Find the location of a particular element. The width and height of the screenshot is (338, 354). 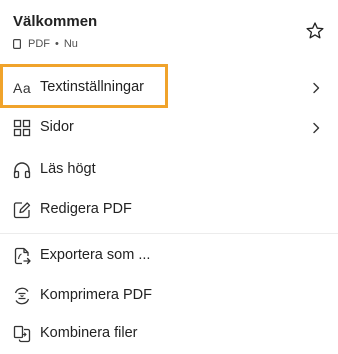

combine-files-icon is located at coordinates (22, 334).